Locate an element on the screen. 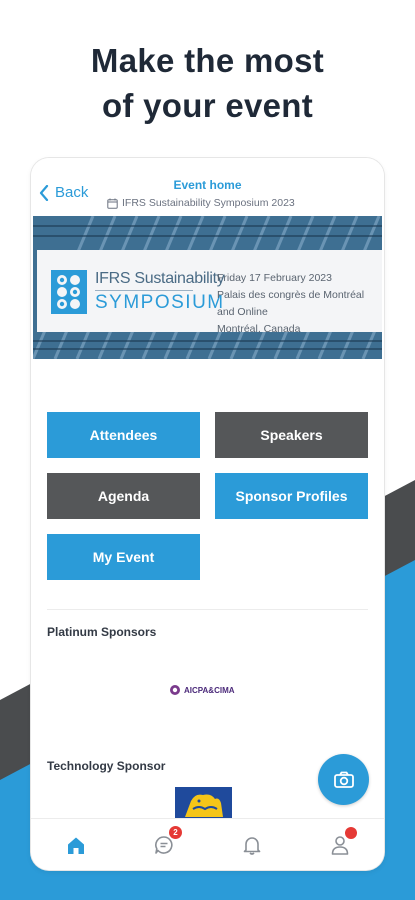  rbc-lion-logo-icon is located at coordinates (203, 803).